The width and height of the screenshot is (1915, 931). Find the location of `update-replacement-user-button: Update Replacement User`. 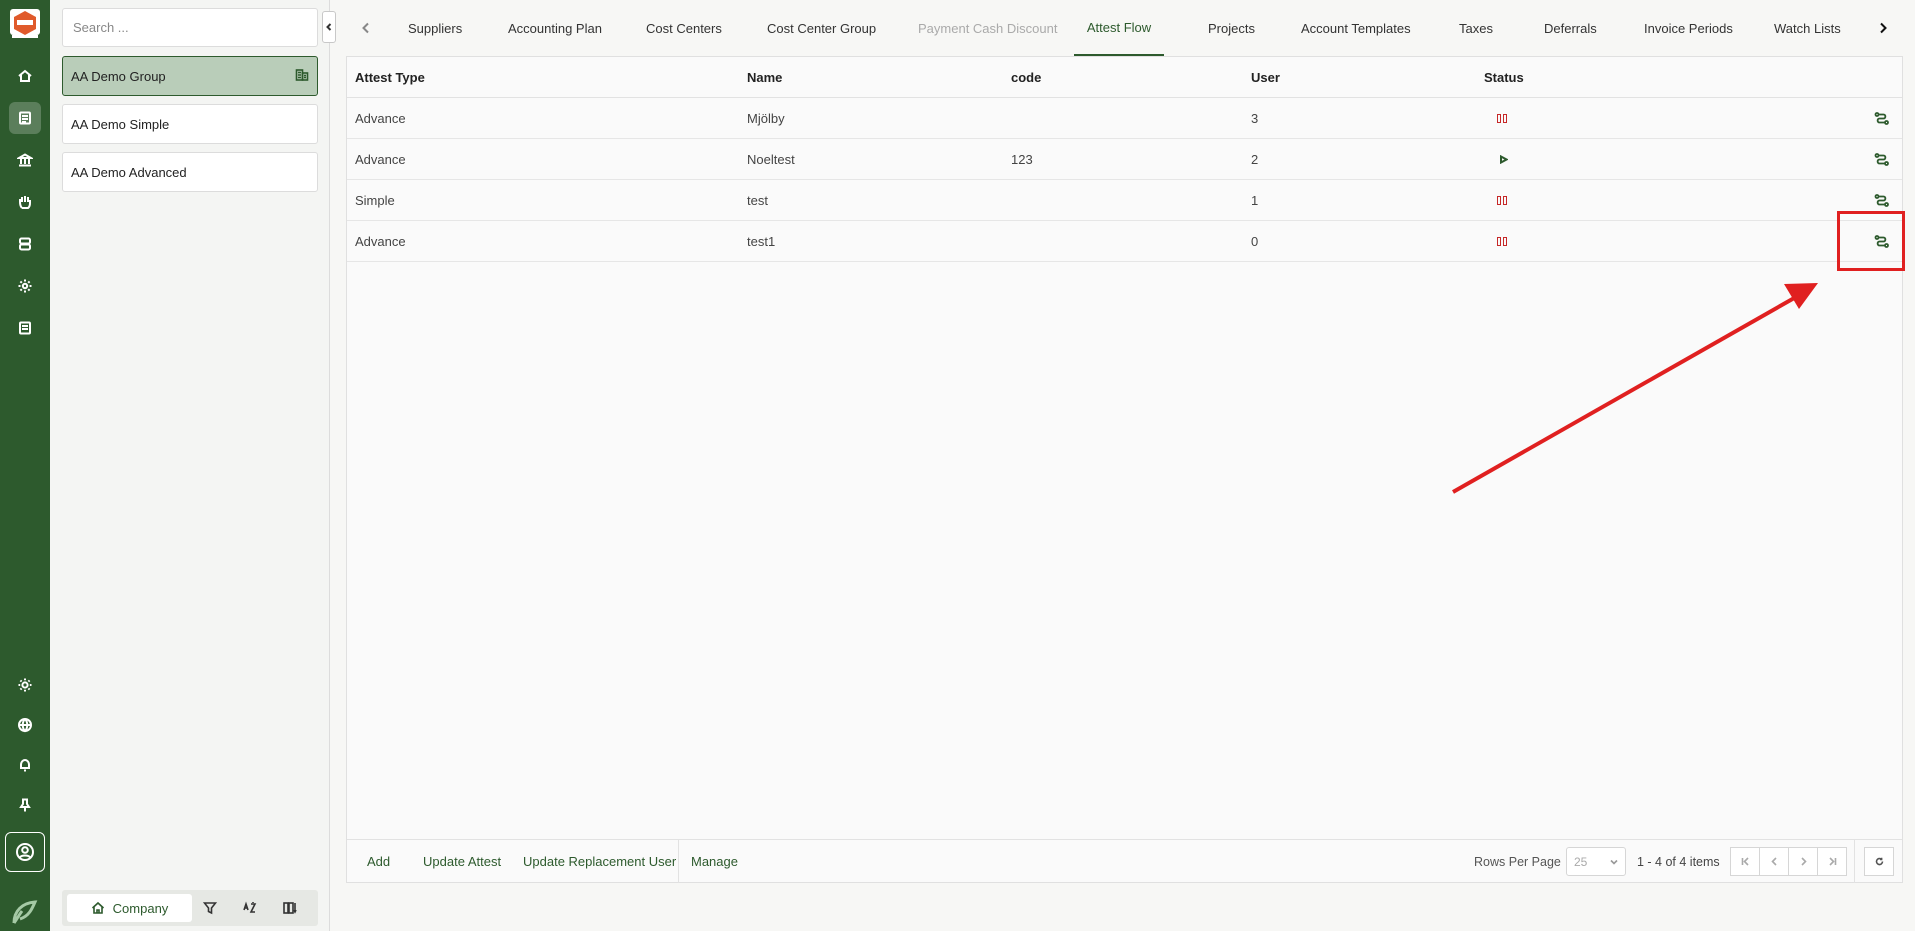

update-replacement-user-button: Update Replacement User is located at coordinates (599, 861).